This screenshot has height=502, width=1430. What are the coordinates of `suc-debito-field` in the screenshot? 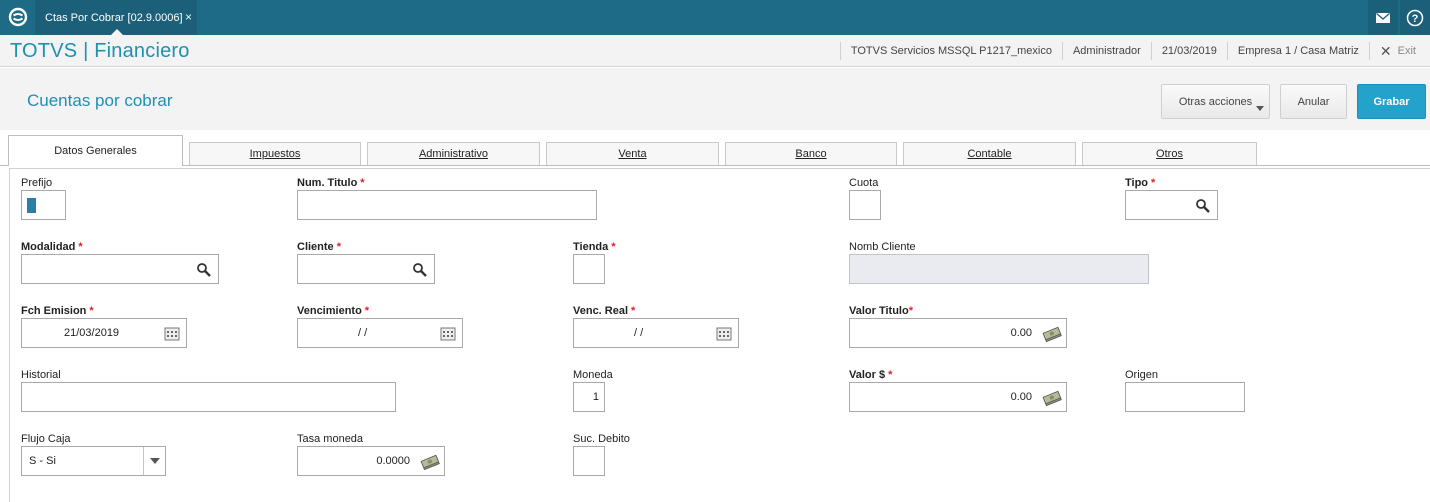 It's located at (589, 461).